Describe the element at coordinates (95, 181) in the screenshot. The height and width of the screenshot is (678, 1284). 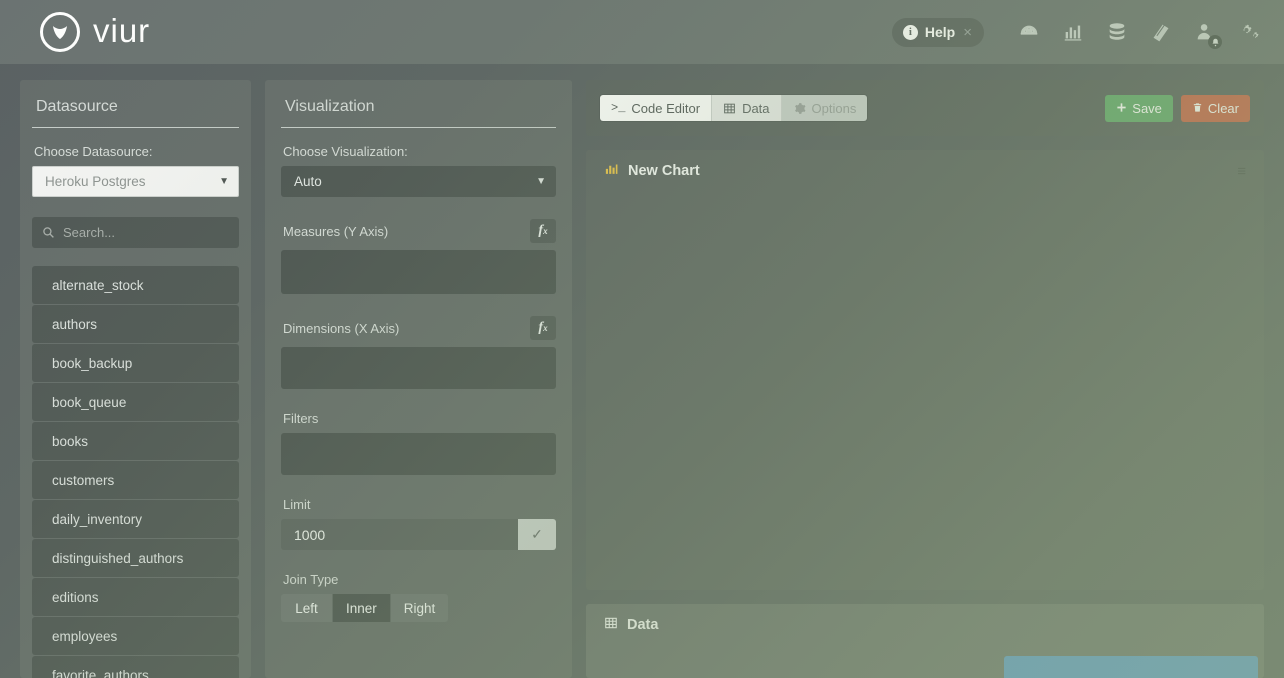
I see `datasource-select-value: Heroku Postgres` at that location.